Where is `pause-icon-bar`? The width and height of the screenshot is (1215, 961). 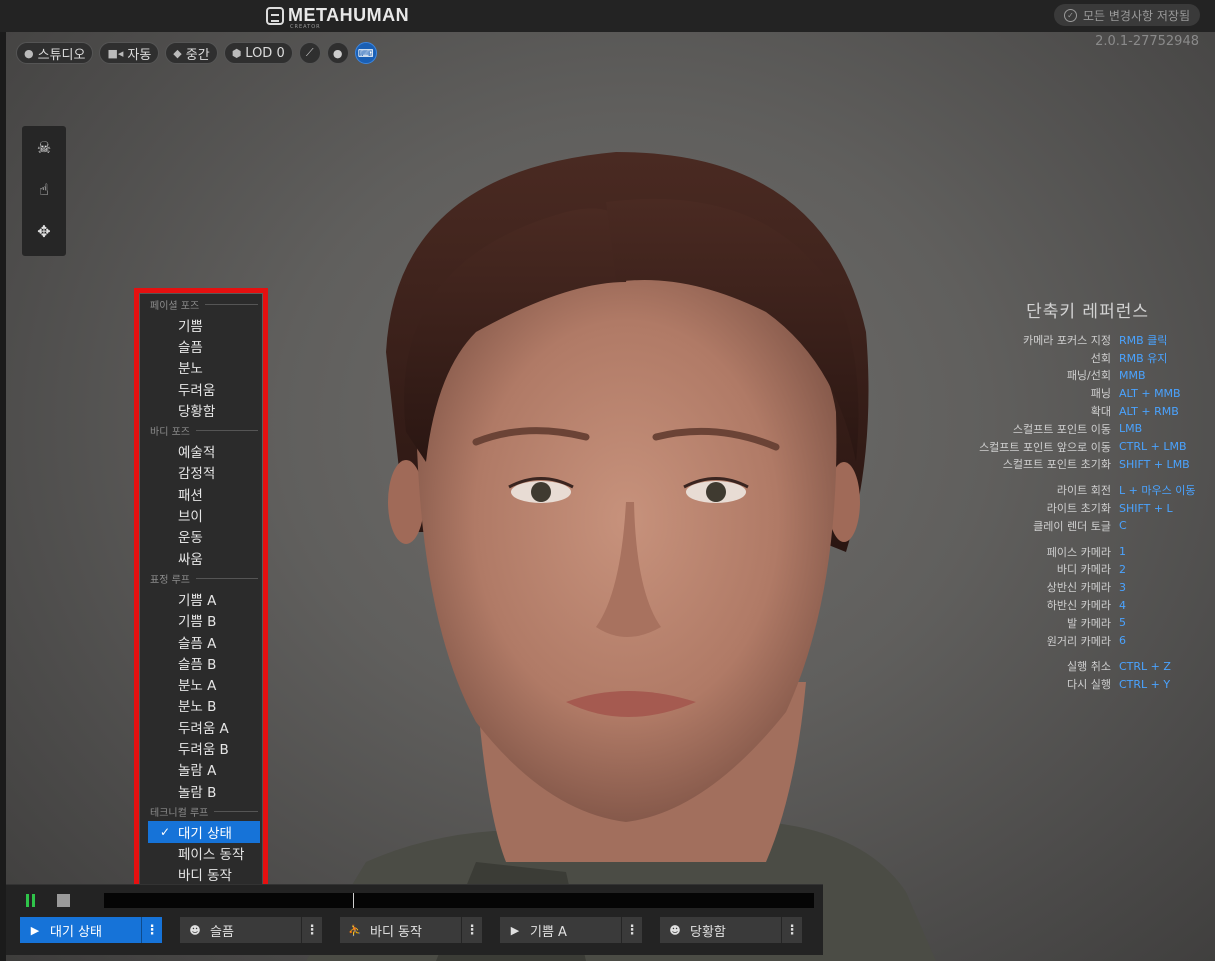 pause-icon-bar is located at coordinates (33, 900).